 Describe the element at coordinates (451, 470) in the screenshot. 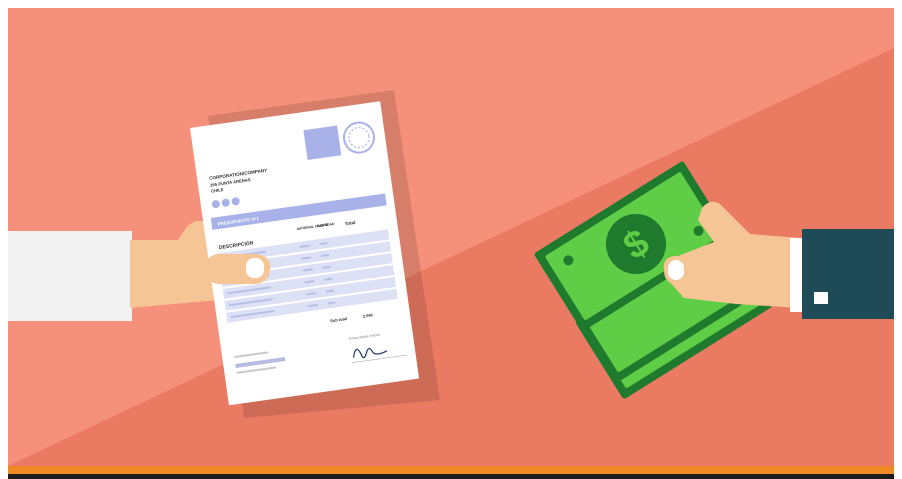

I see `bottom-bar` at that location.